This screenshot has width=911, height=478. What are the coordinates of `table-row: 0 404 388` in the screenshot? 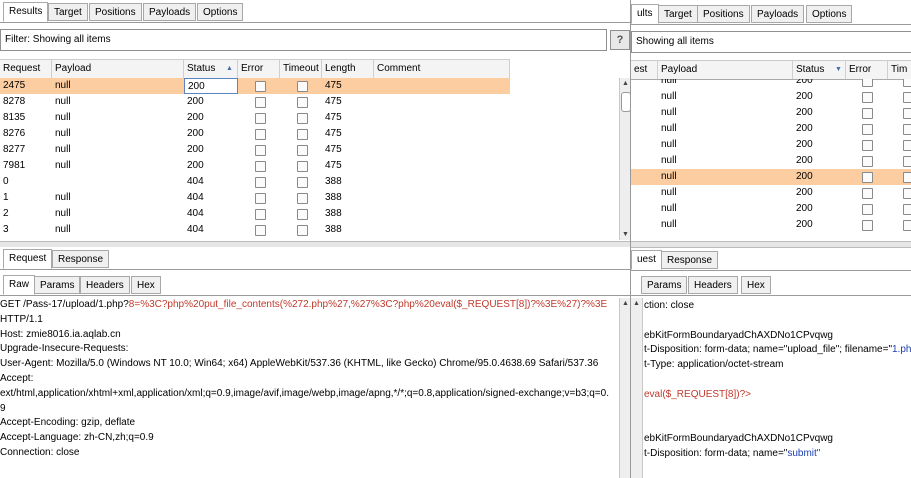 It's located at (255, 182).